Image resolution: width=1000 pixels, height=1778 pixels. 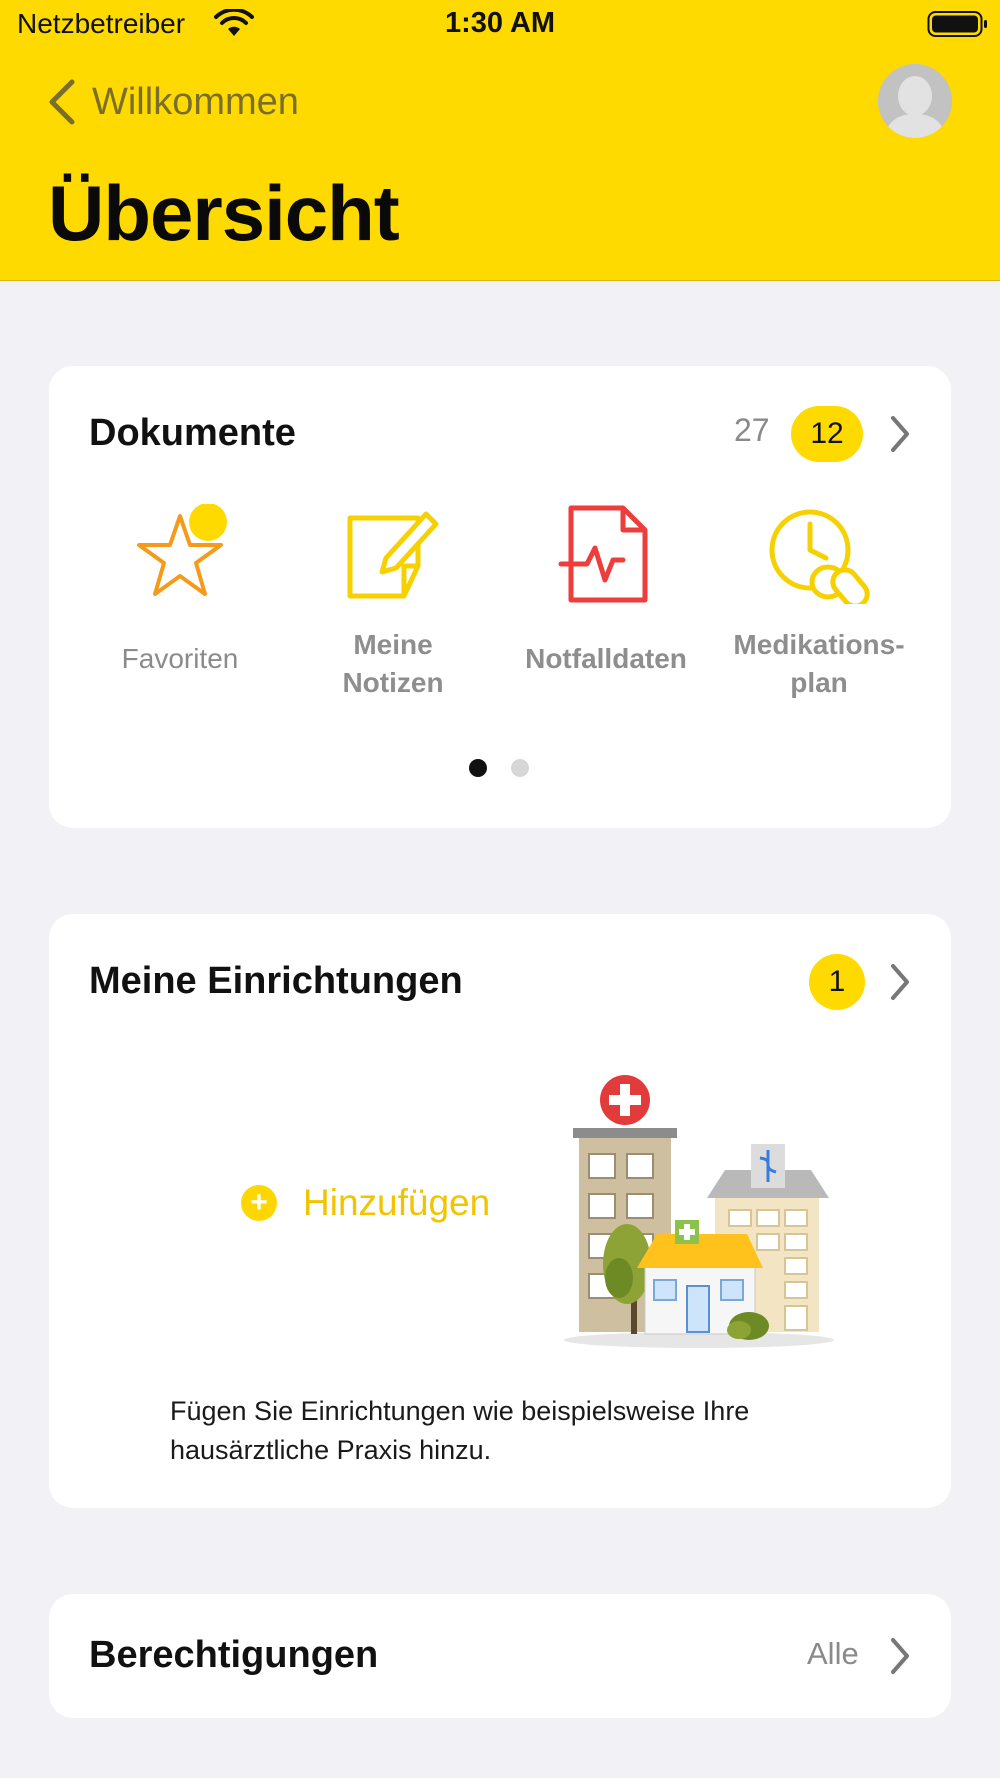 I want to click on star-icon, so click(x=182, y=550).